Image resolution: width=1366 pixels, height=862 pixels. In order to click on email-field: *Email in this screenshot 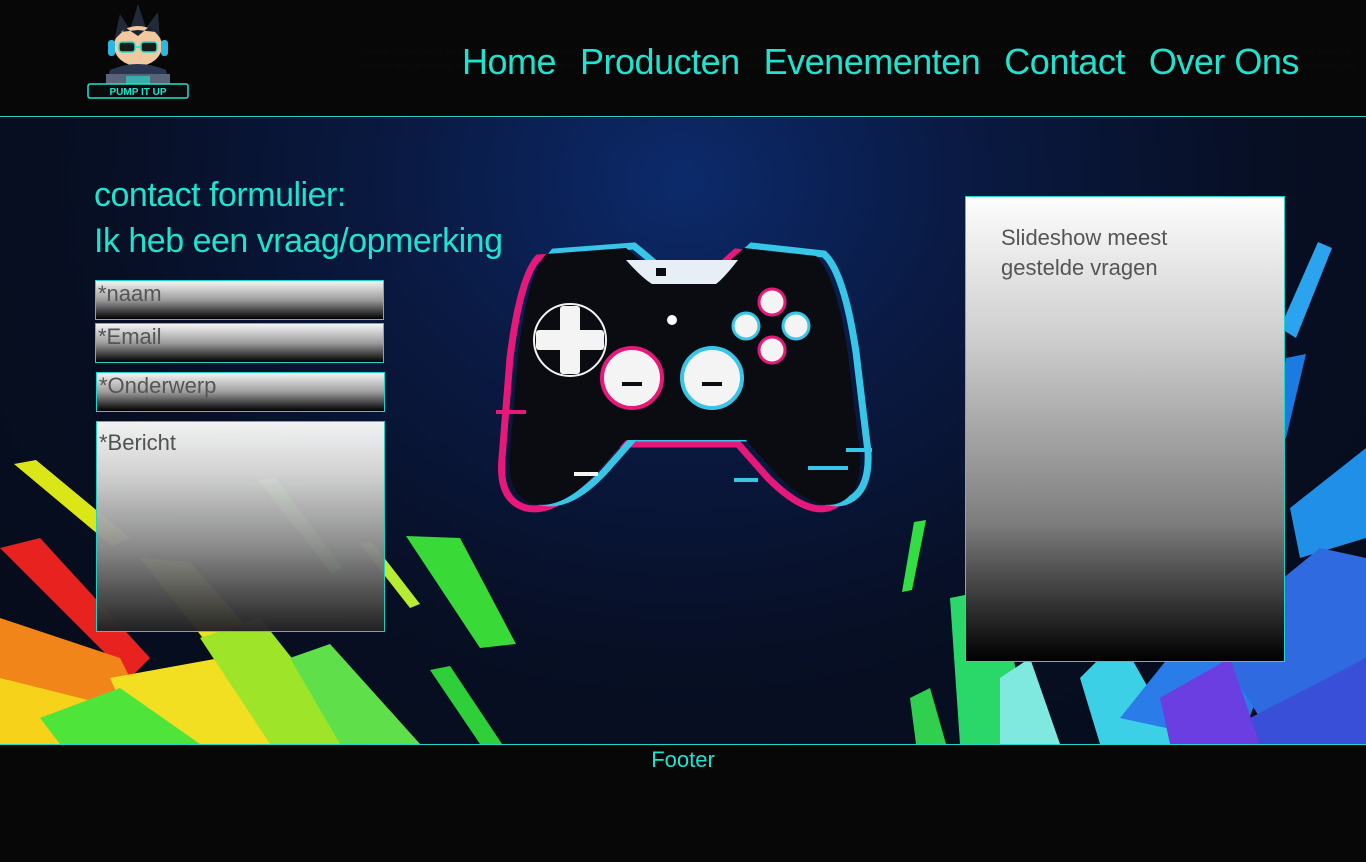, I will do `click(239, 343)`.